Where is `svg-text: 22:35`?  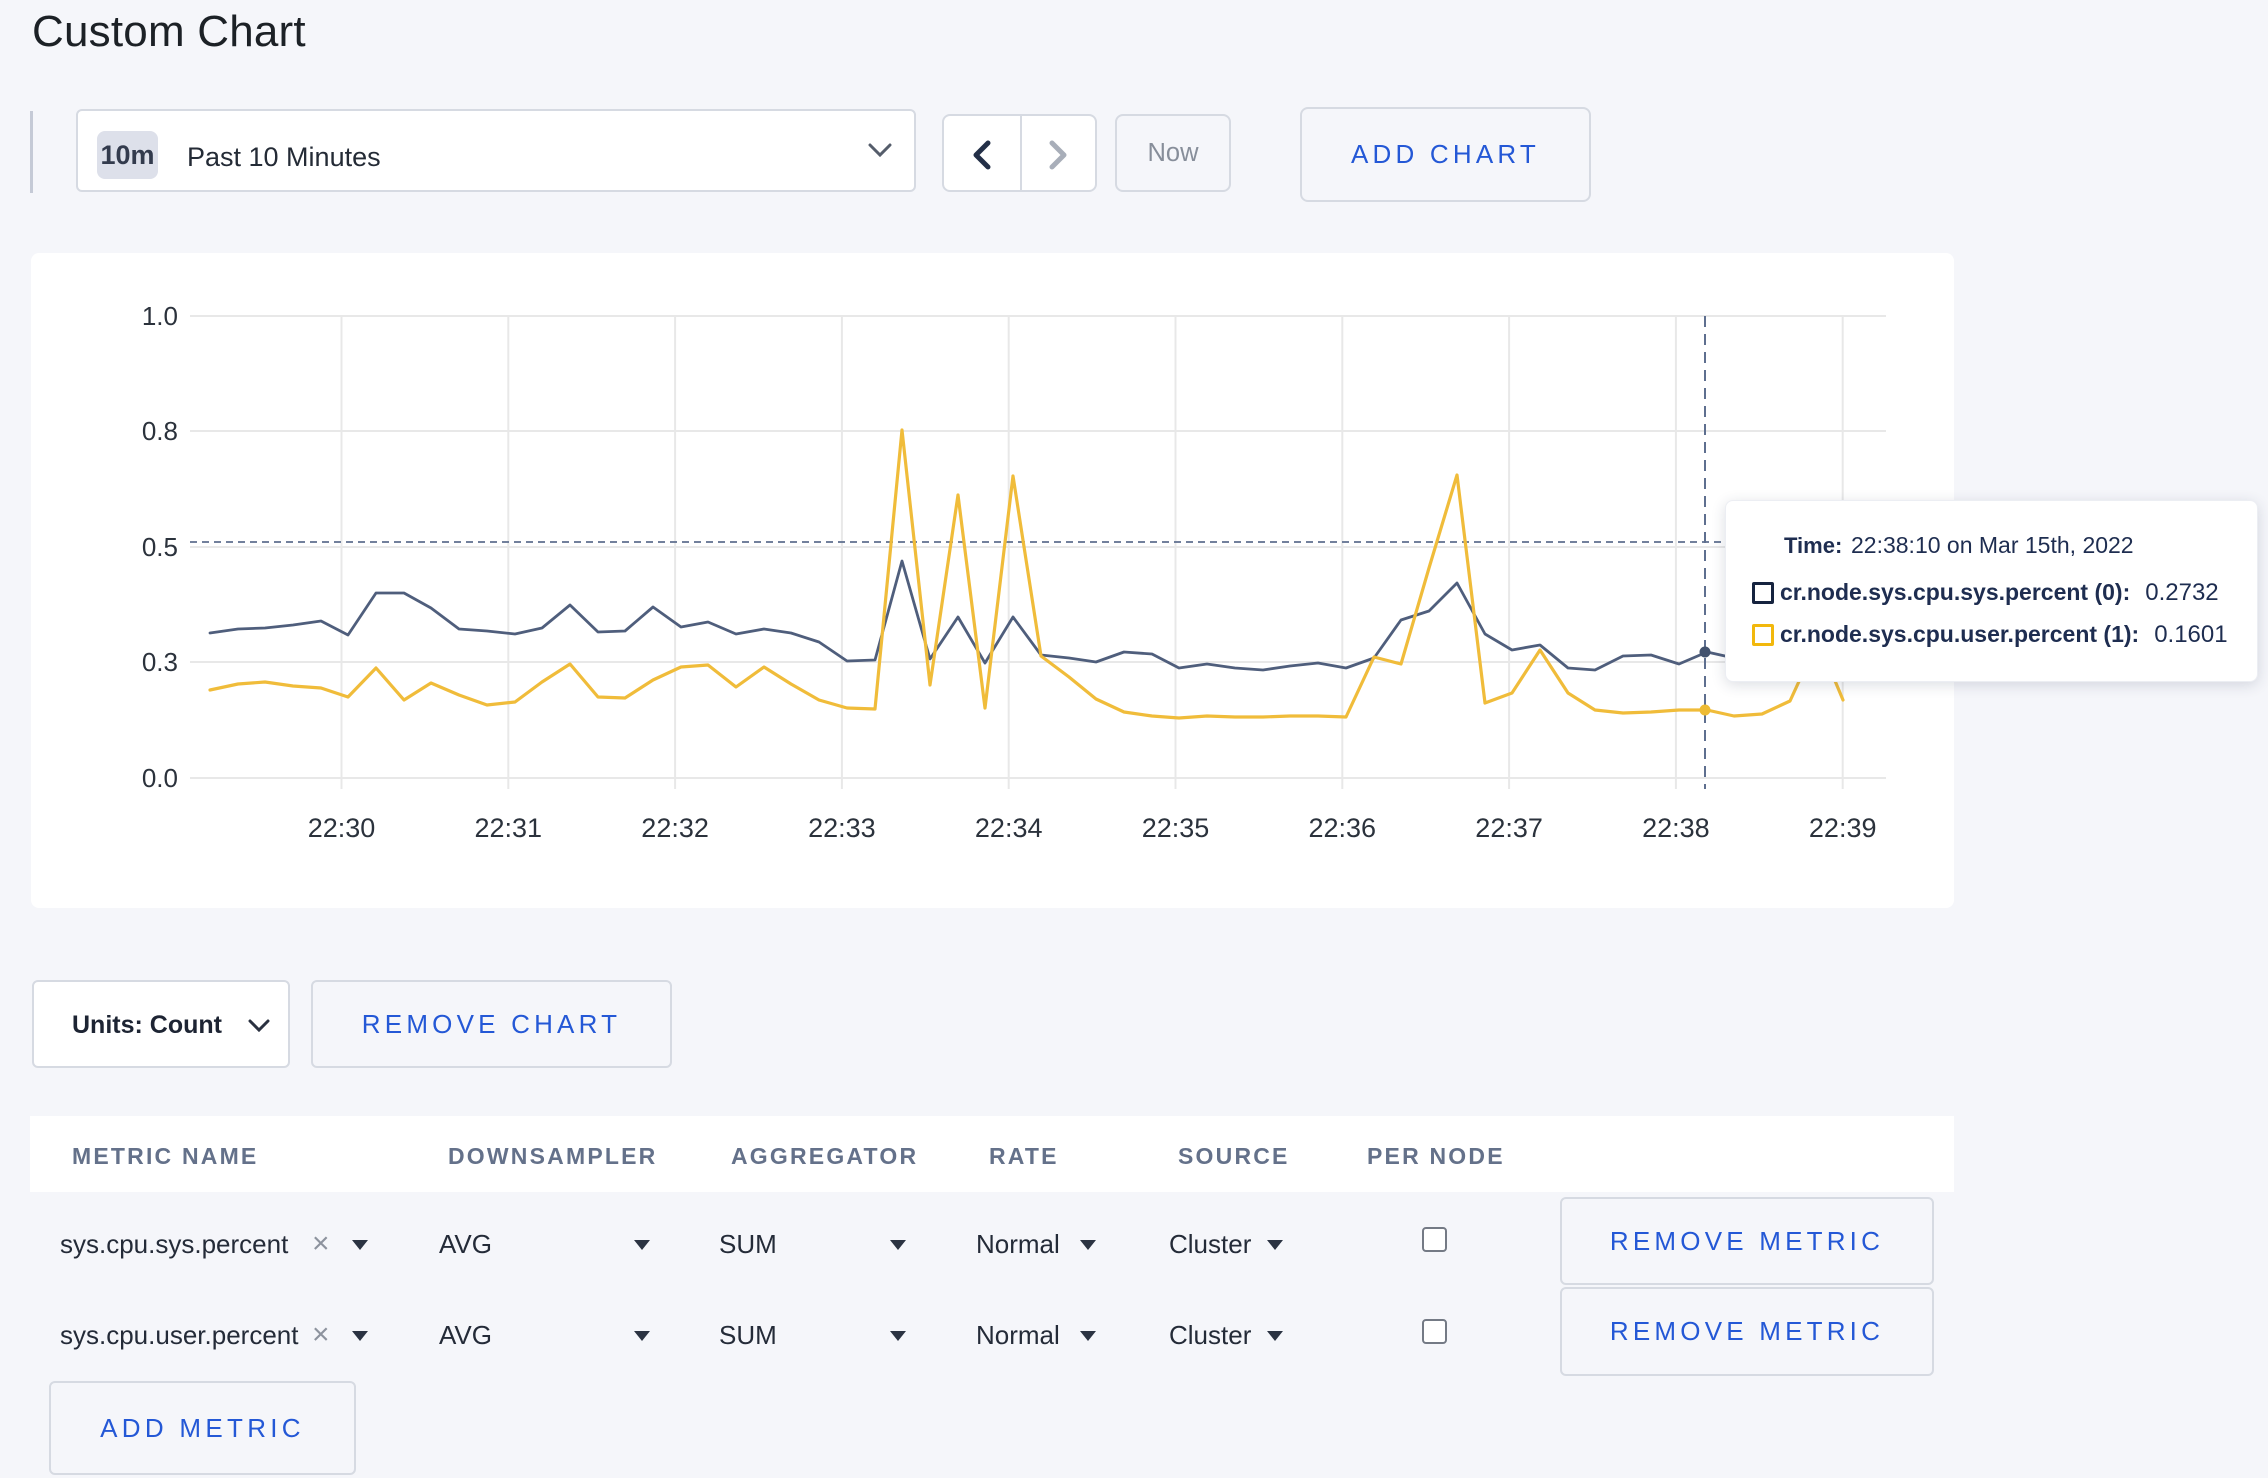 svg-text: 22:35 is located at coordinates (1176, 828).